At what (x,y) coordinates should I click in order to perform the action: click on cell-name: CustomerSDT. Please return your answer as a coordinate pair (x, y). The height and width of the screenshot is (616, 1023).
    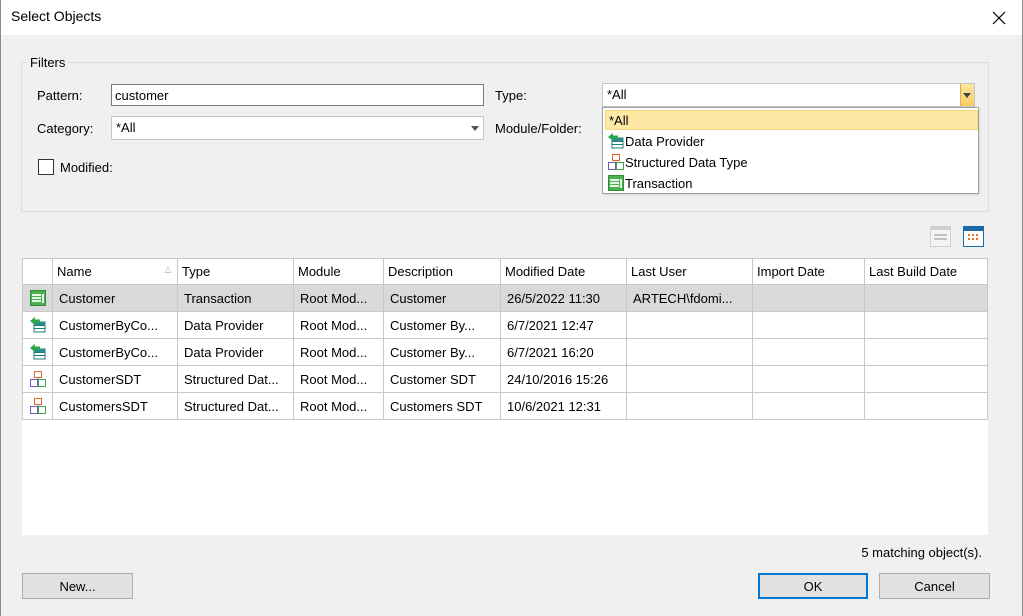
    Looking at the image, I should click on (115, 379).